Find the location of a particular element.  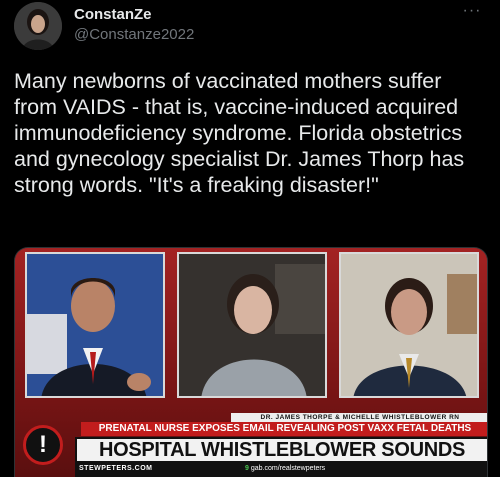

headline: HOSPITAL WHISTLEBLOWER SOUNDS ALARM is located at coordinates (282, 458).